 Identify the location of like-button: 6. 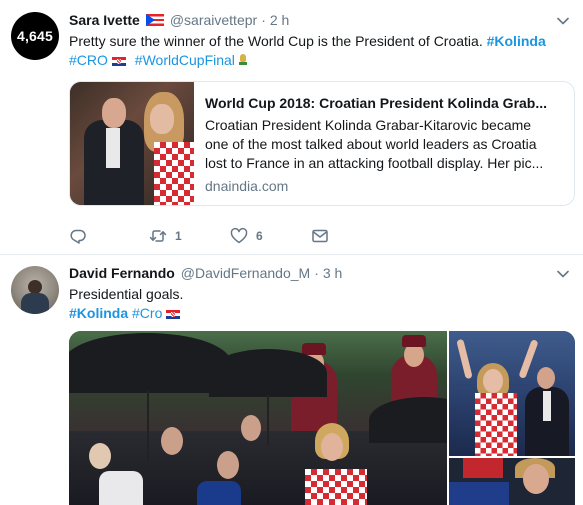
(246, 236).